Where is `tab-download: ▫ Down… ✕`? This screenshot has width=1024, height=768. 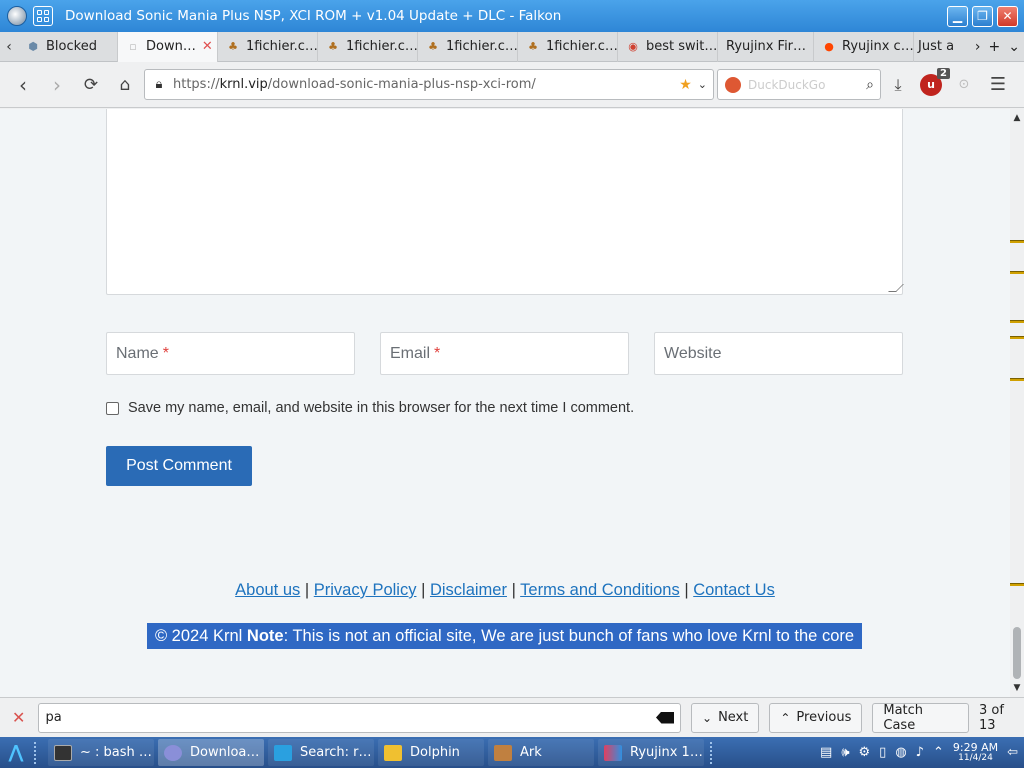
tab-download: ▫ Down… ✕ is located at coordinates (168, 46).